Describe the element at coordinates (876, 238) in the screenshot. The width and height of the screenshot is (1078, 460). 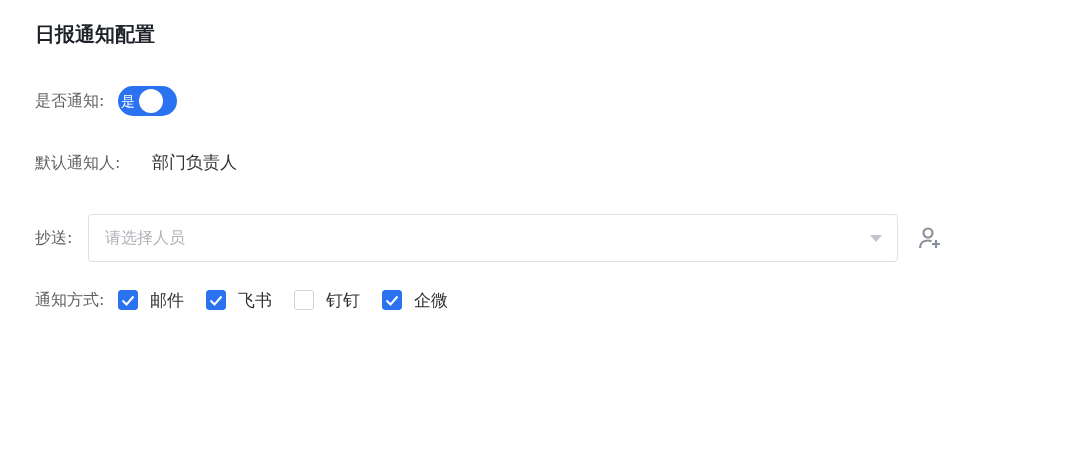
I see `dropdown-caret-icon` at that location.